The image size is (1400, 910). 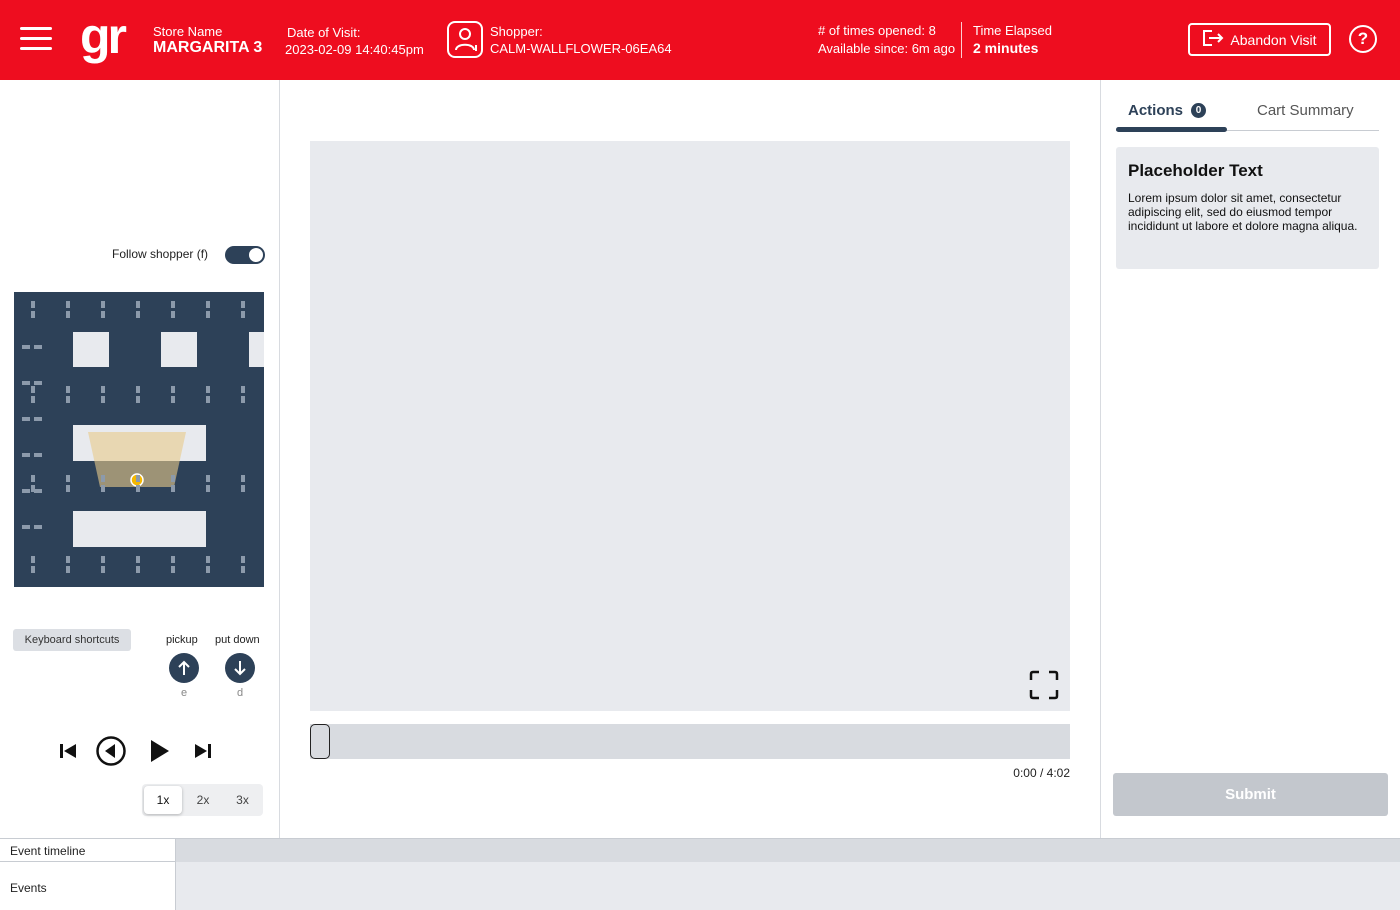 I want to click on putdown-key: d, so click(x=240, y=693).